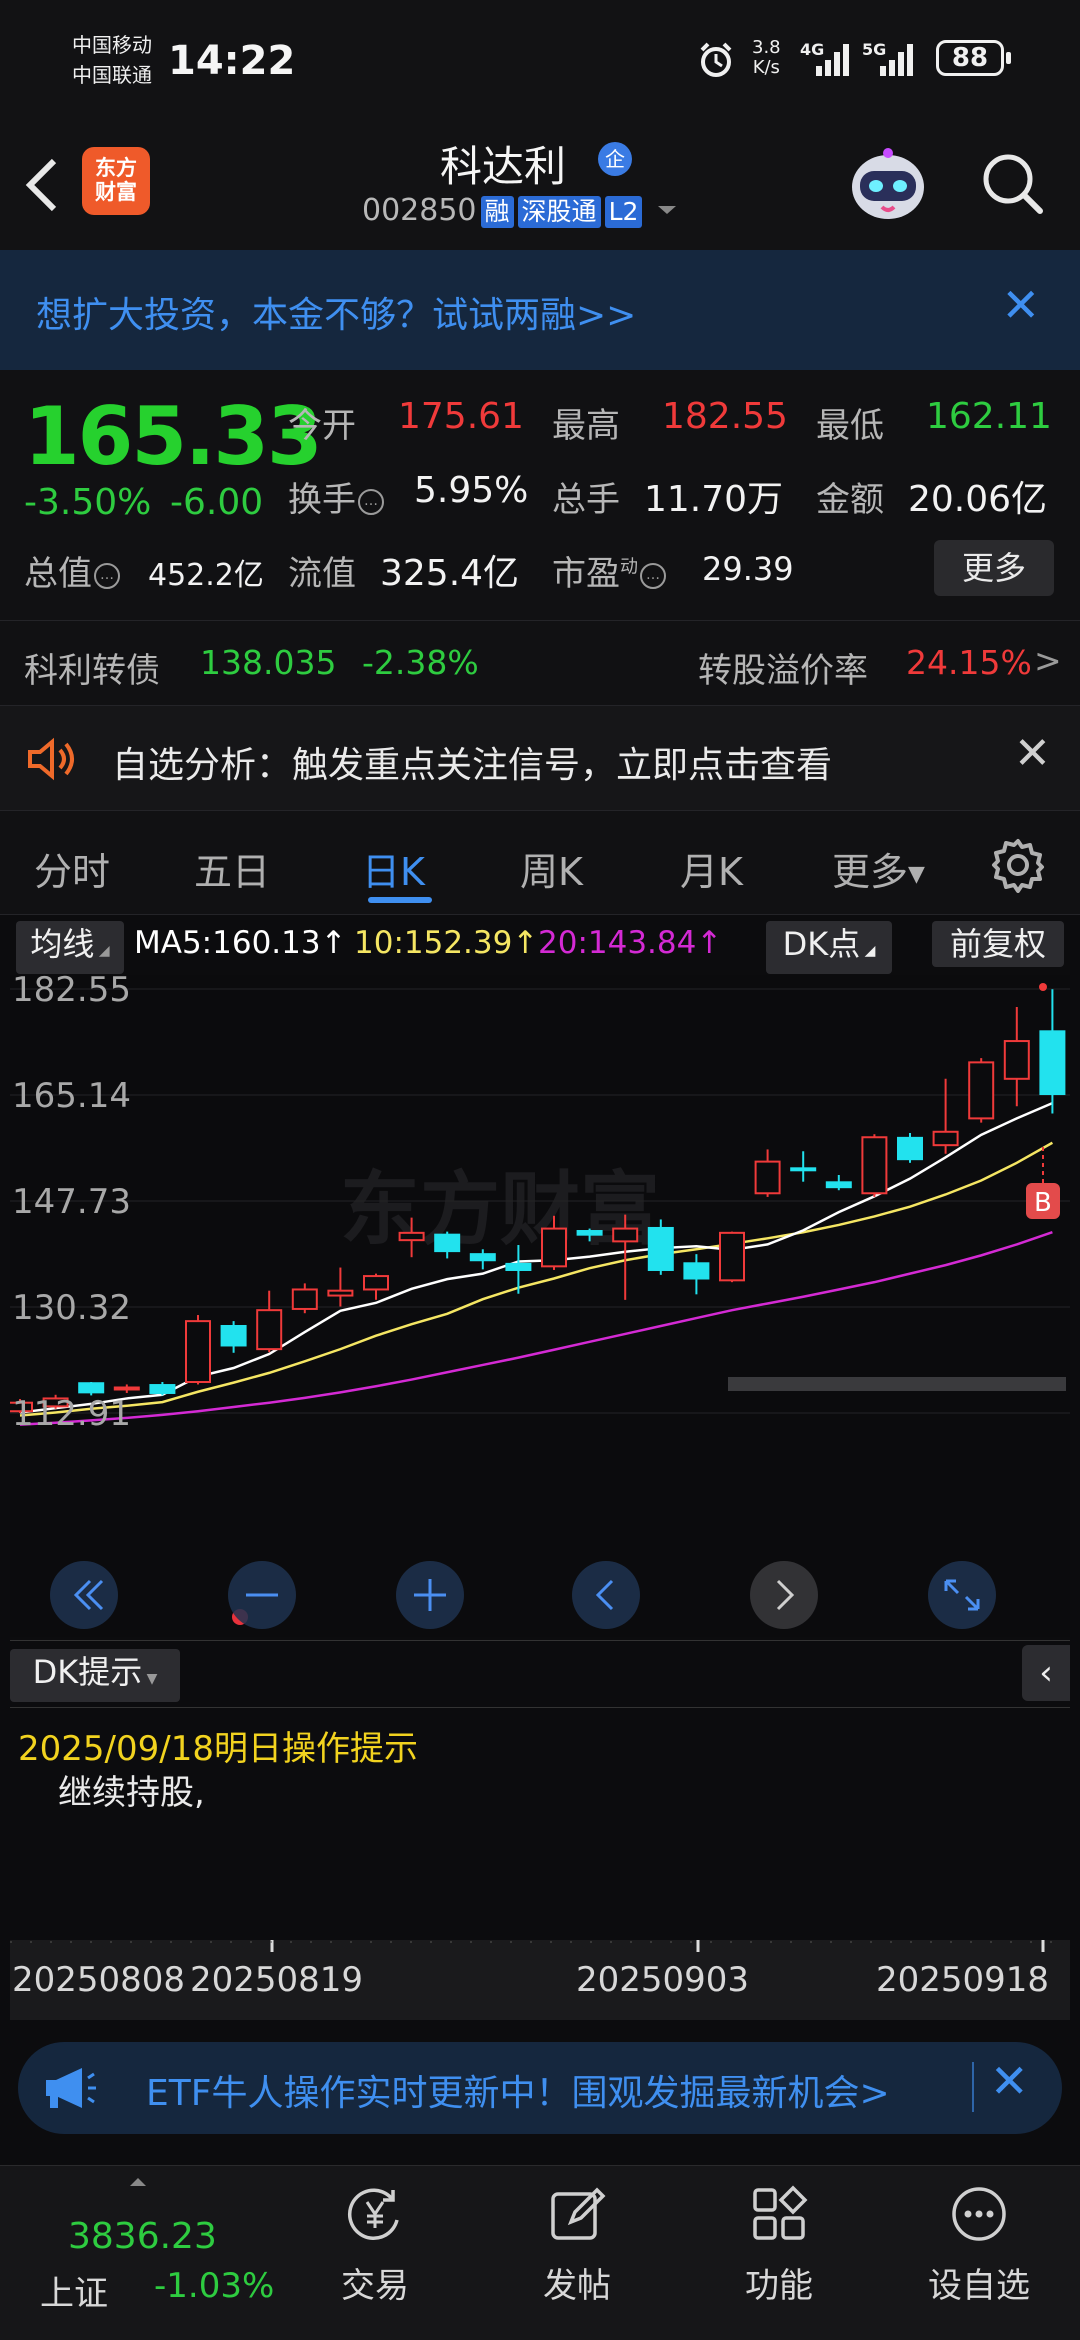 The width and height of the screenshot is (1080, 2340). Describe the element at coordinates (72, 868) in the screenshot. I see `tab-intraday: 分时` at that location.